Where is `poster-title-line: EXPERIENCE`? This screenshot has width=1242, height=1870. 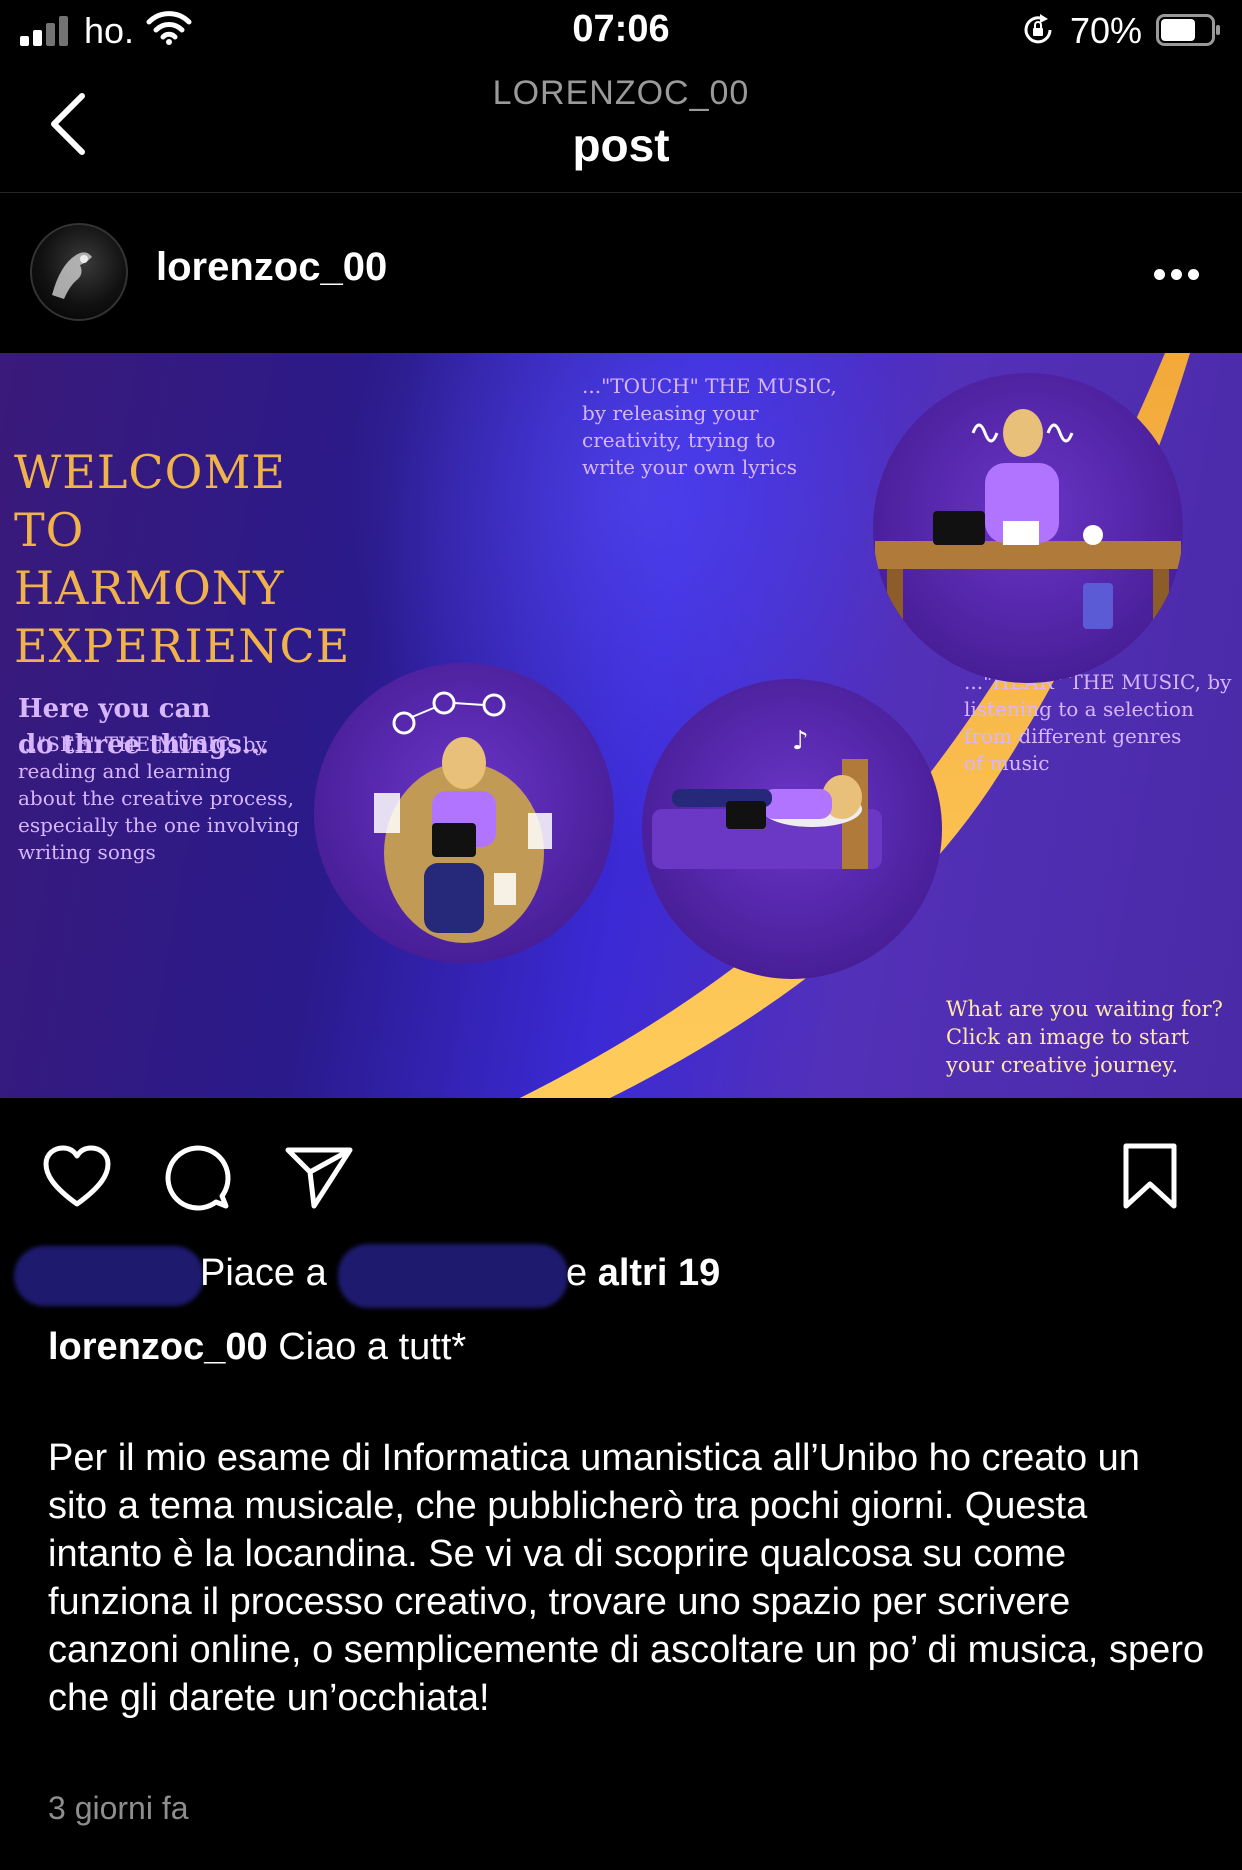
poster-title-line: EXPERIENCE is located at coordinates (182, 646).